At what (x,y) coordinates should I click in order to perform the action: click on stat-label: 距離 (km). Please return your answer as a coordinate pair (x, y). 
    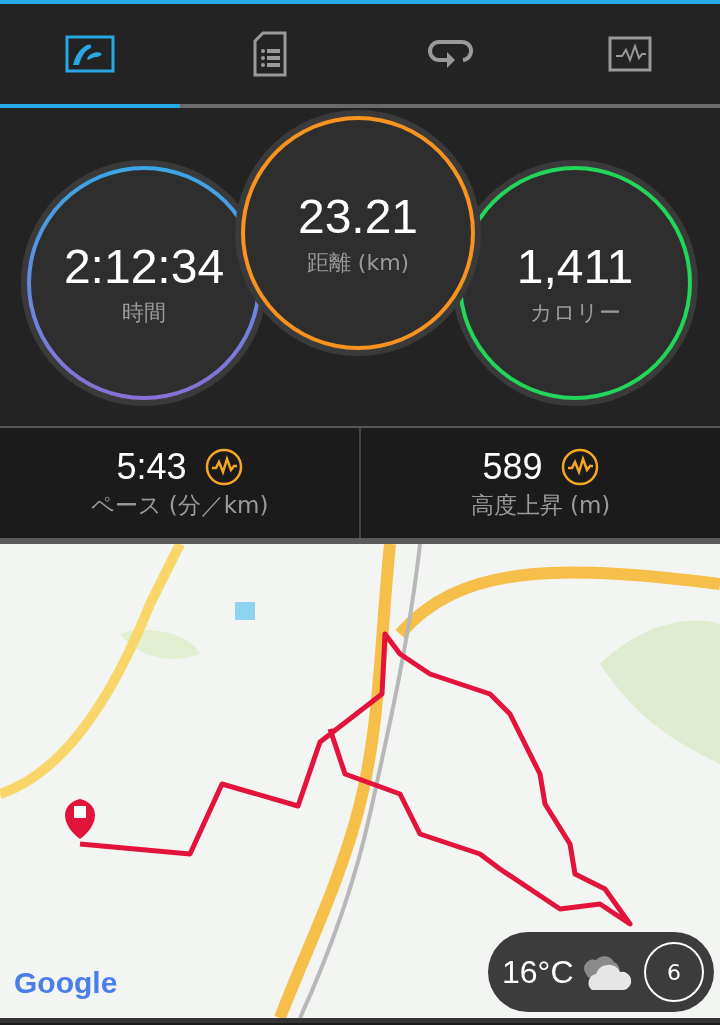
    Looking at the image, I should click on (358, 262).